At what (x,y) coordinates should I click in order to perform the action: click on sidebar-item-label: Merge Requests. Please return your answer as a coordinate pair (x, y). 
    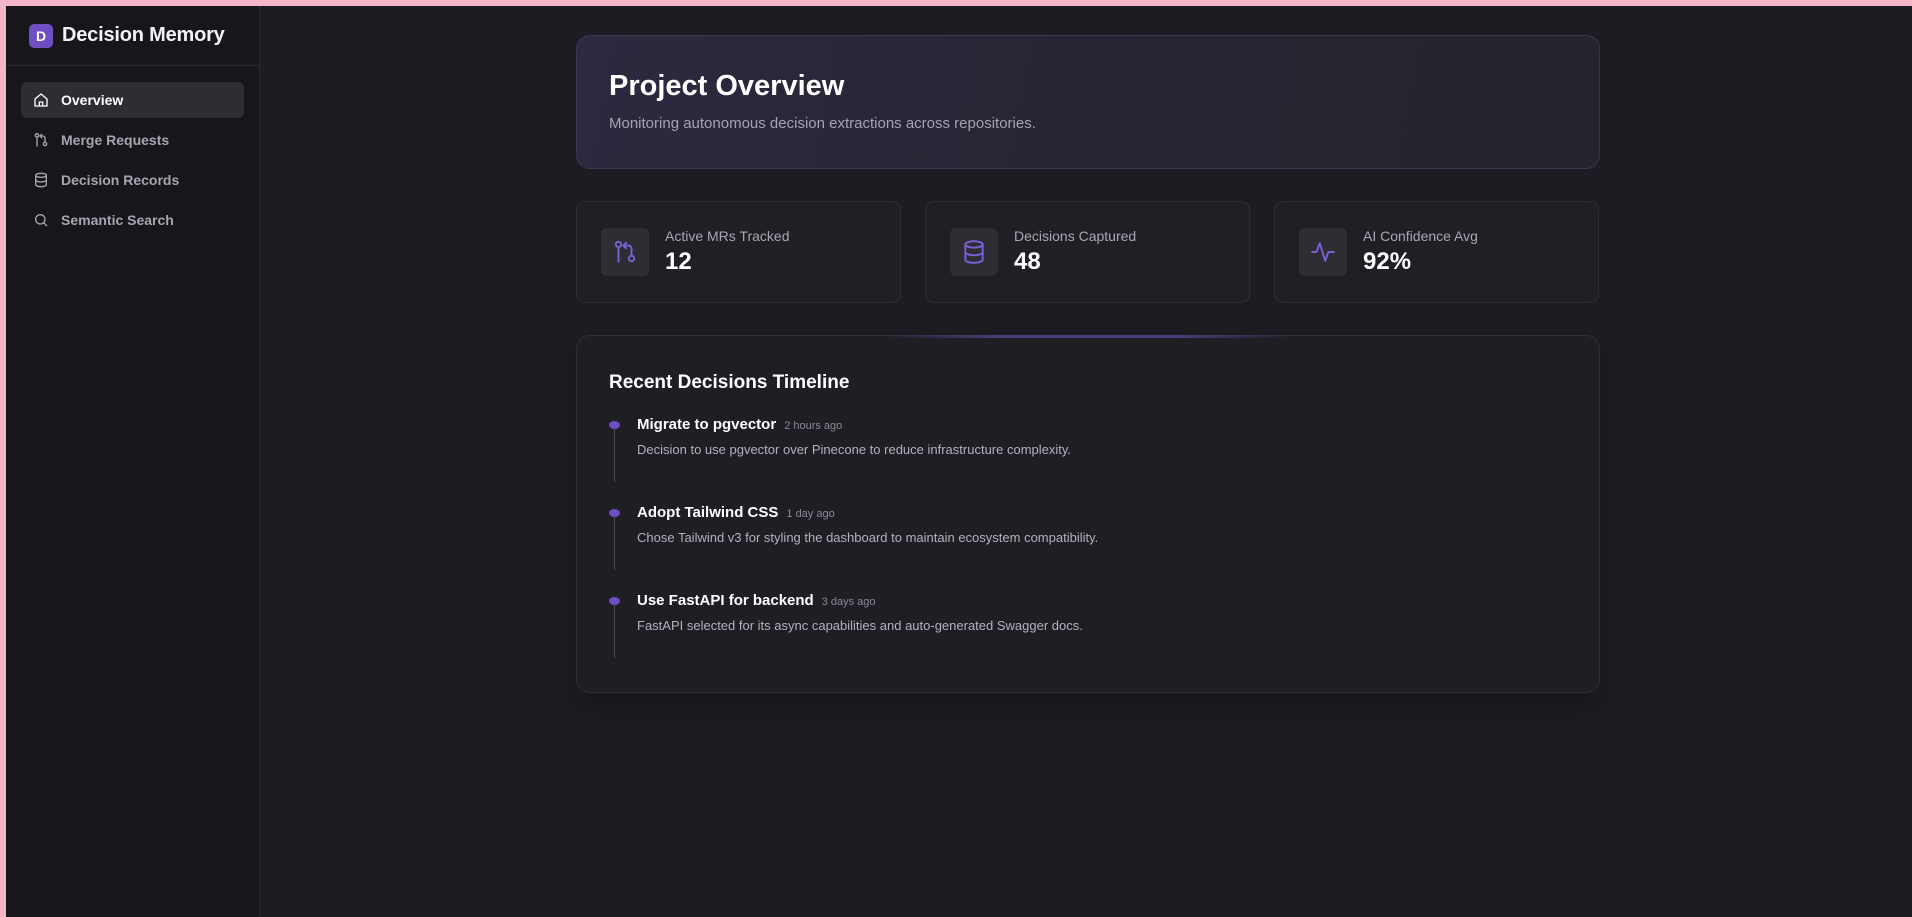
    Looking at the image, I should click on (115, 140).